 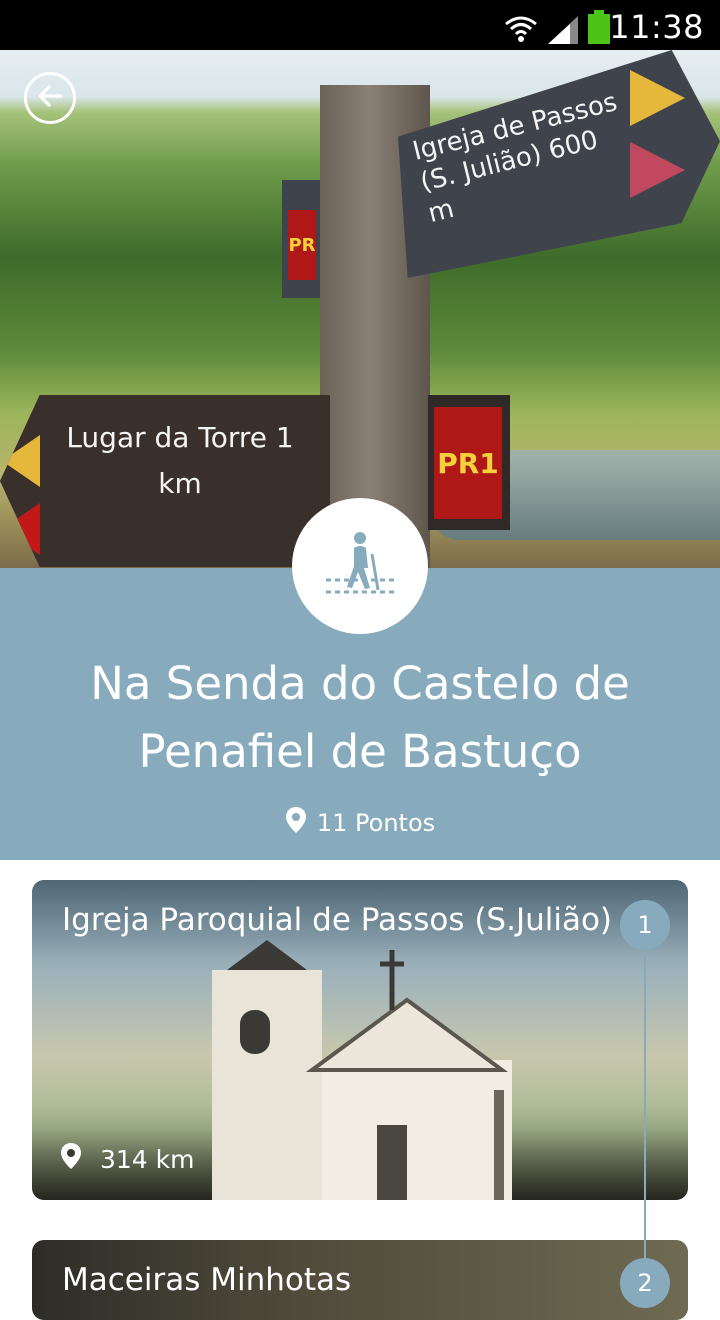 What do you see at coordinates (21, 461) in the screenshot?
I see `sign-left-yellow-arrow` at bounding box center [21, 461].